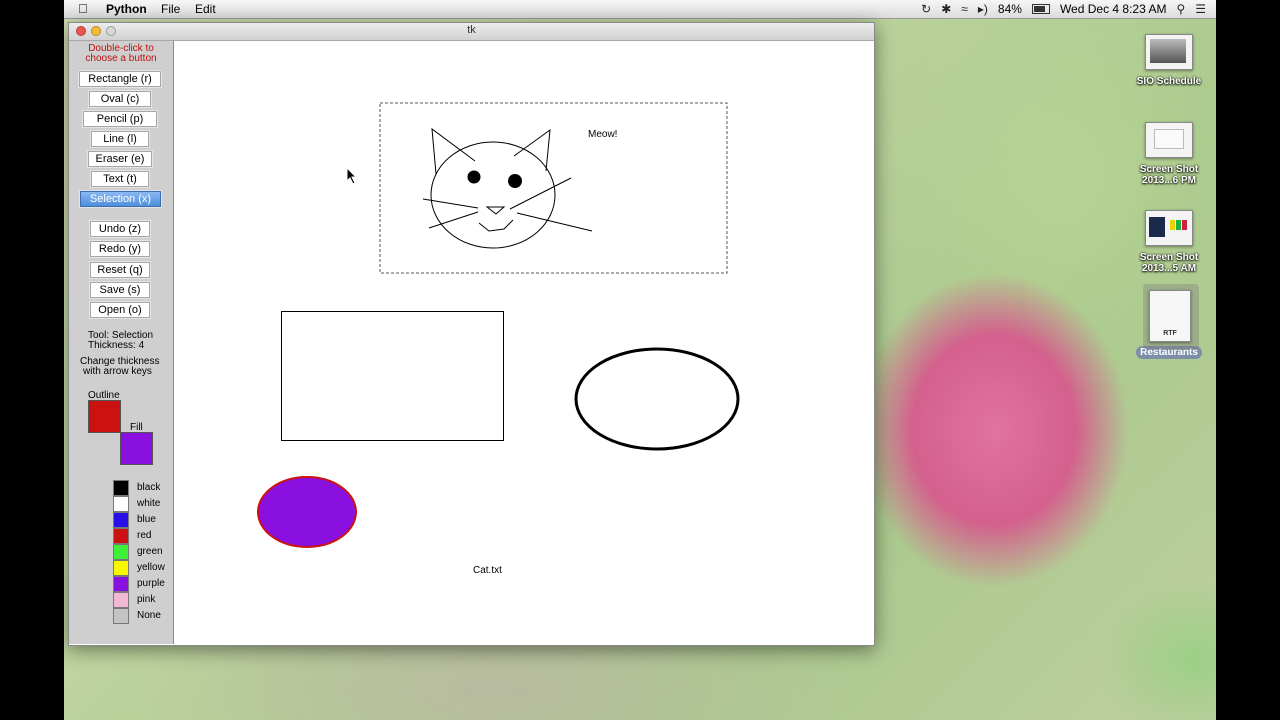 This screenshot has width=1280, height=720. I want to click on eraser-tool-button: Eraser (e), so click(120, 159).